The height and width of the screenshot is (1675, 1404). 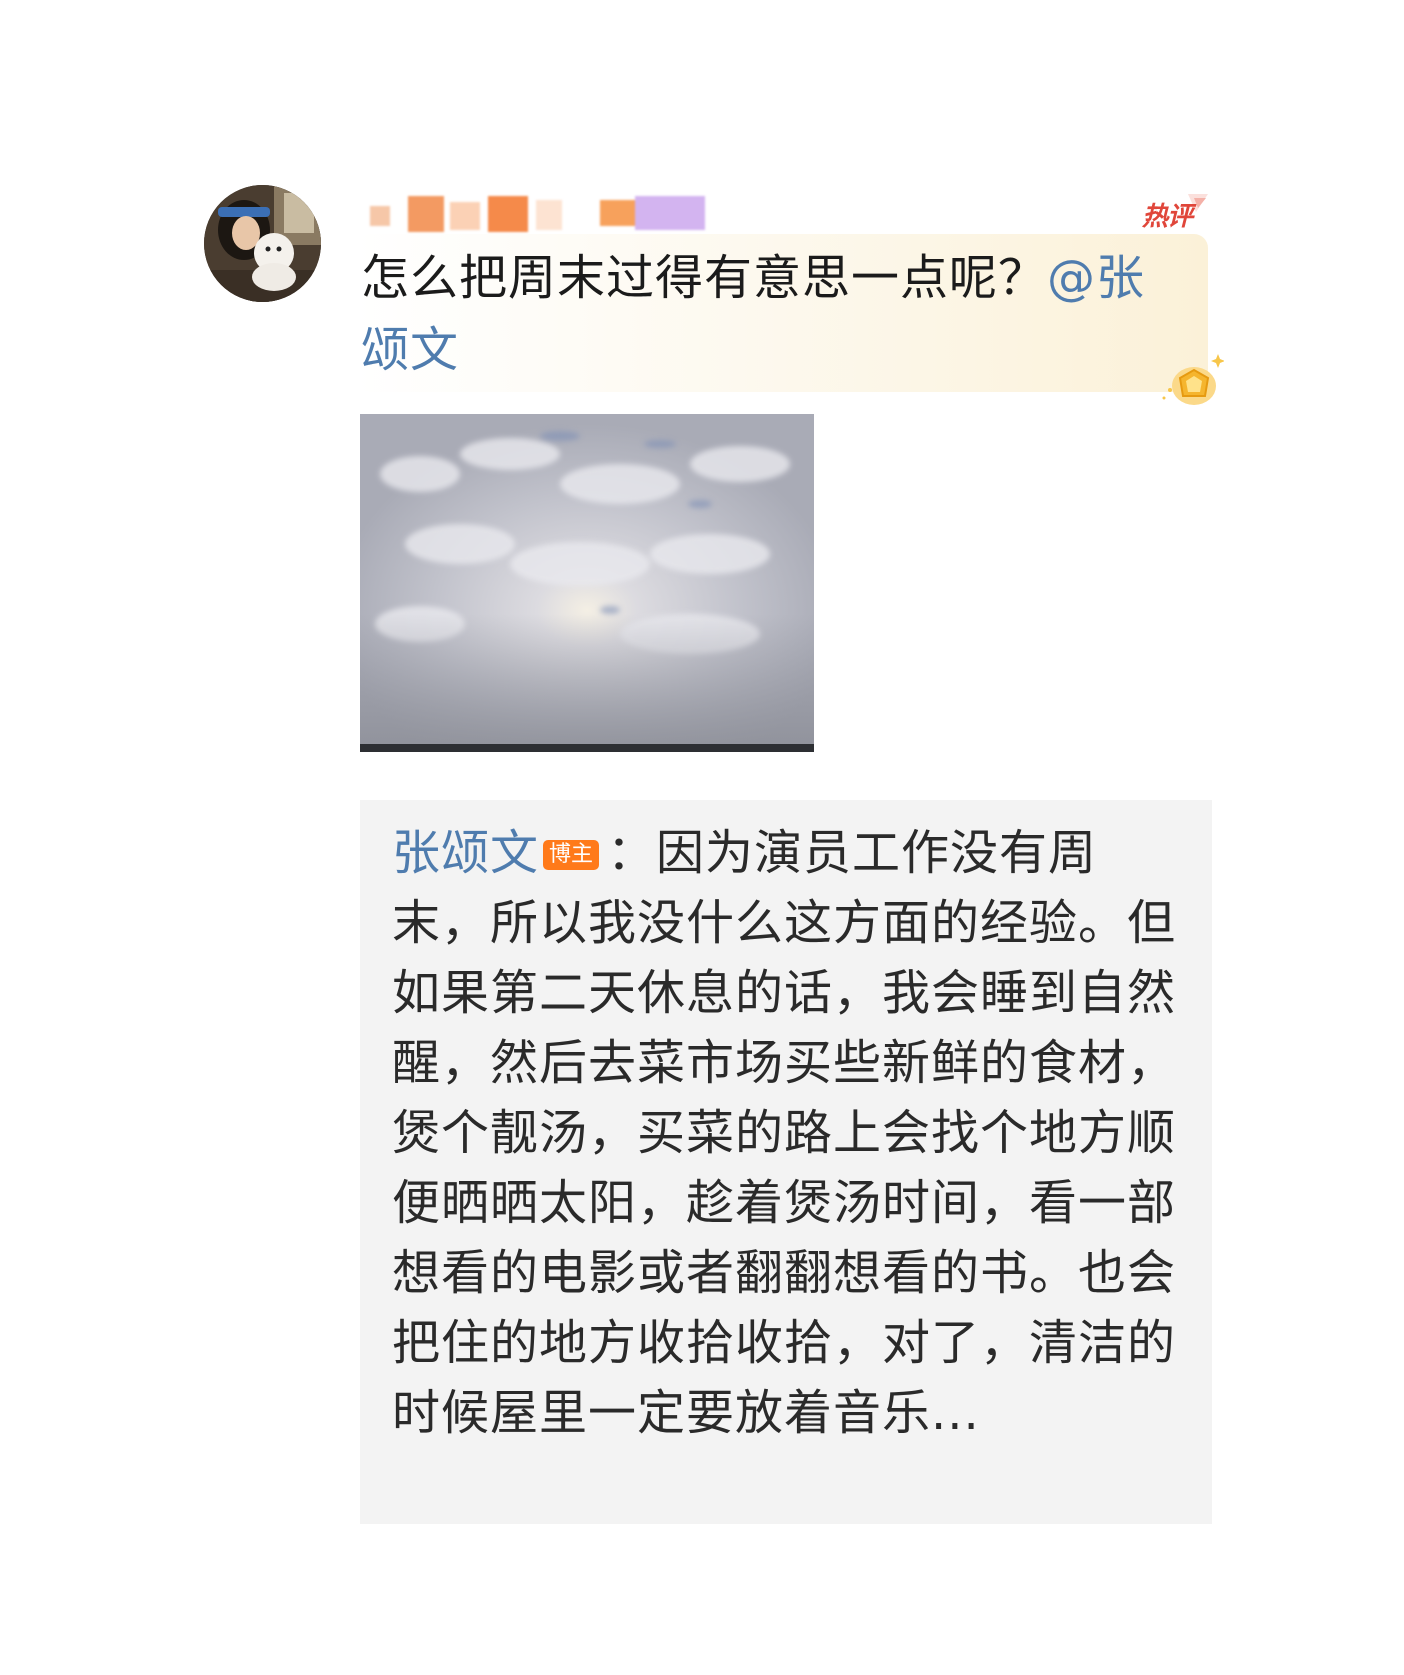 I want to click on post-image-sky, so click(x=587, y=583).